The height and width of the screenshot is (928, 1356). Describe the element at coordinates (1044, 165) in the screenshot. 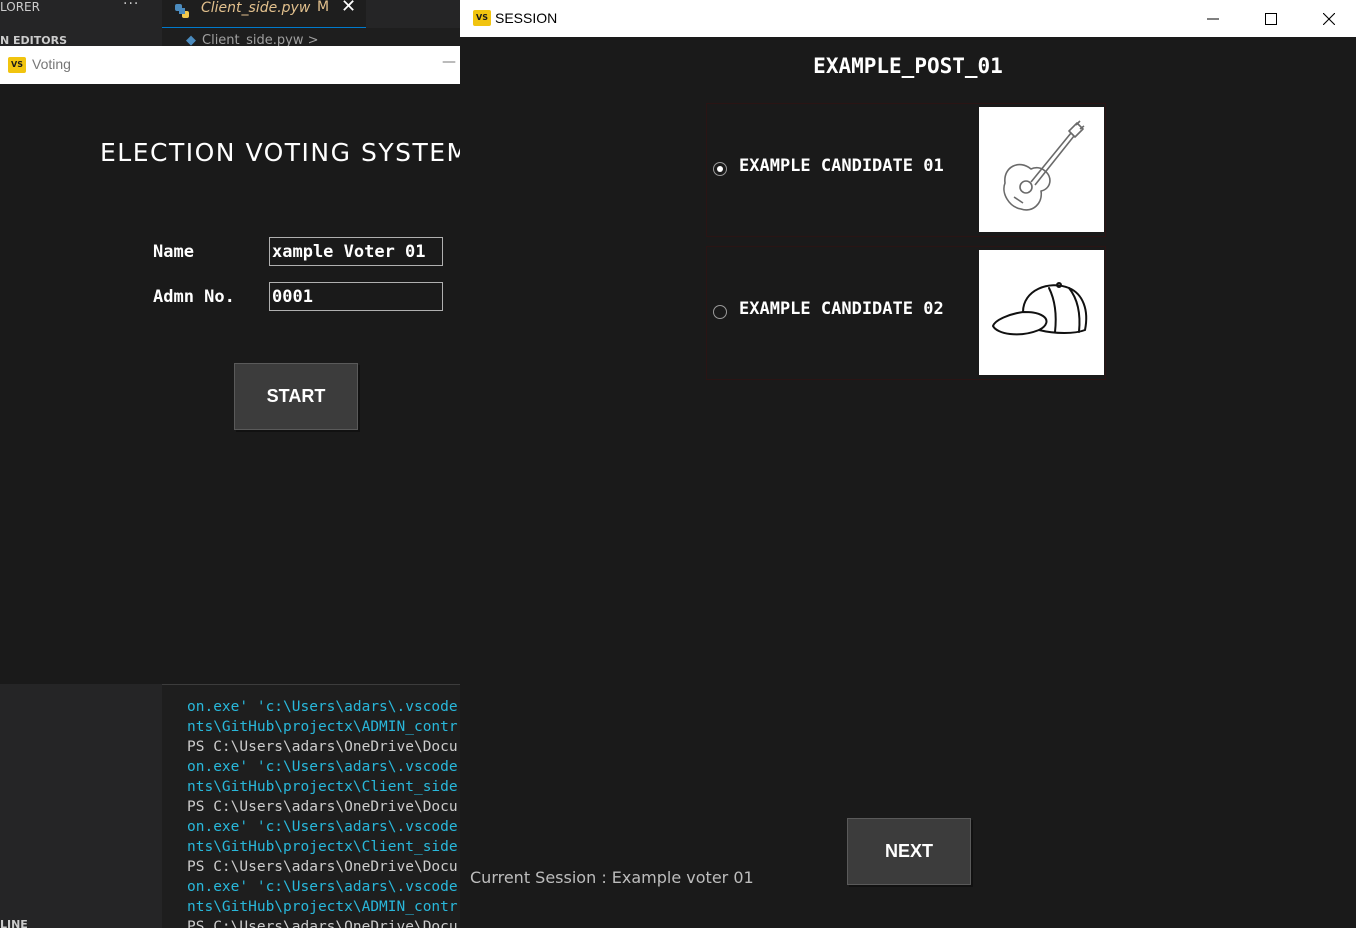

I see `guitar-icon` at that location.